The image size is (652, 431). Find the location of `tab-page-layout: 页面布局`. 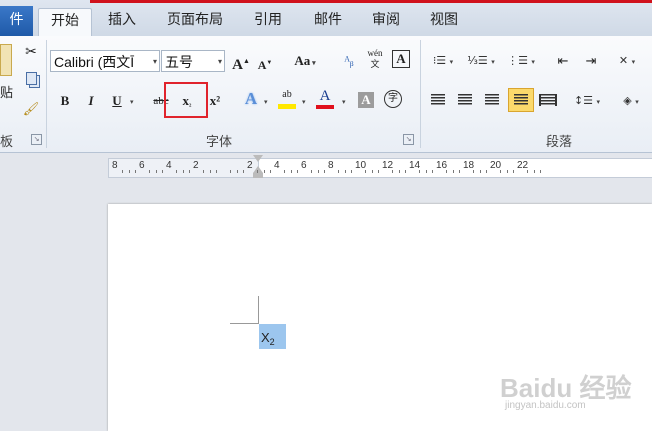

tab-page-layout: 页面布局 is located at coordinates (195, 22).